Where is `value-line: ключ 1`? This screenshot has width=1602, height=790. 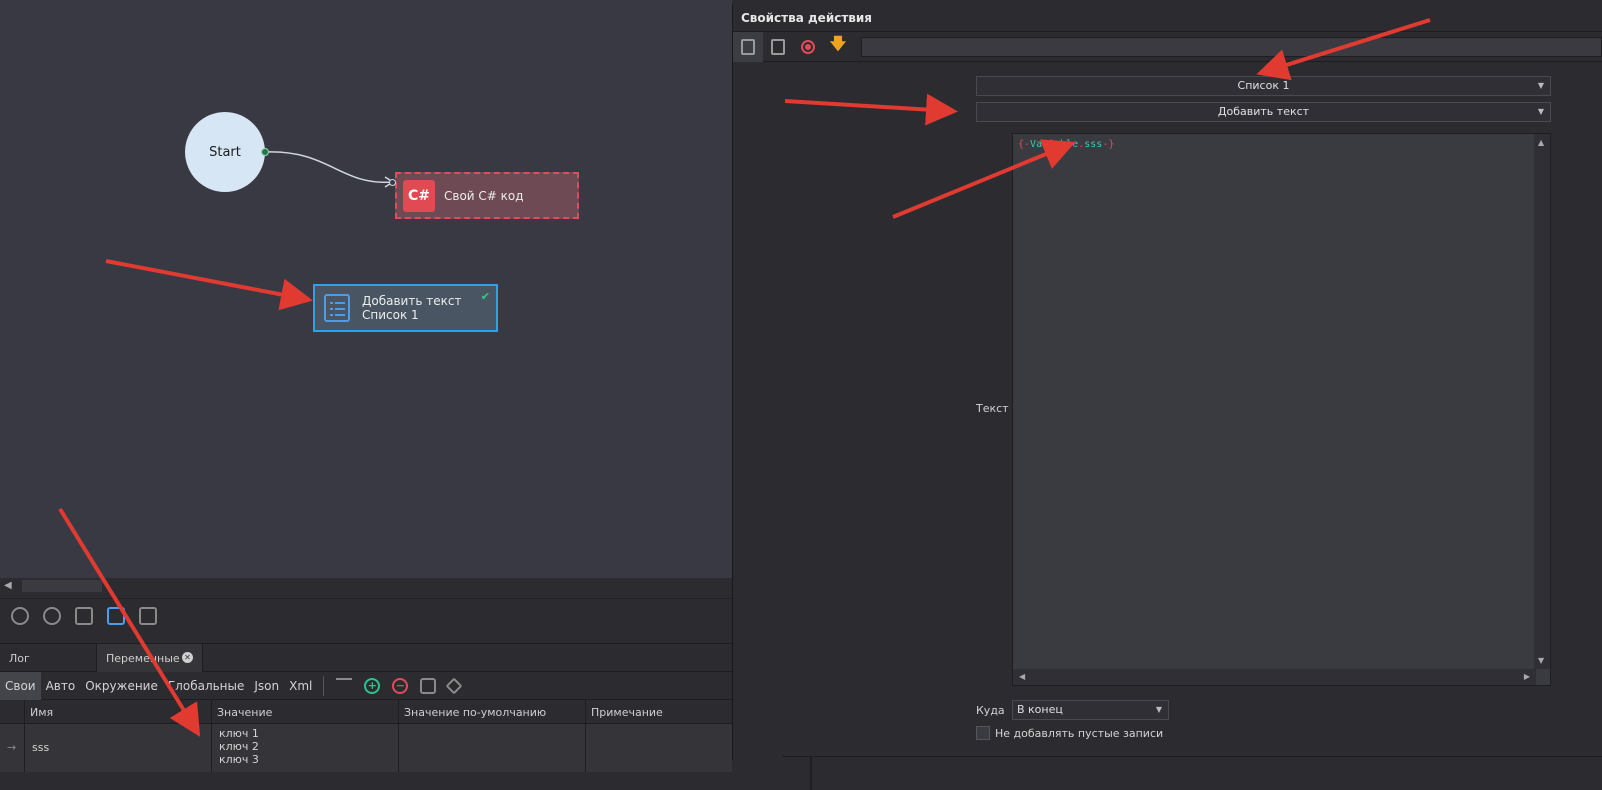 value-line: ключ 1 is located at coordinates (239, 733).